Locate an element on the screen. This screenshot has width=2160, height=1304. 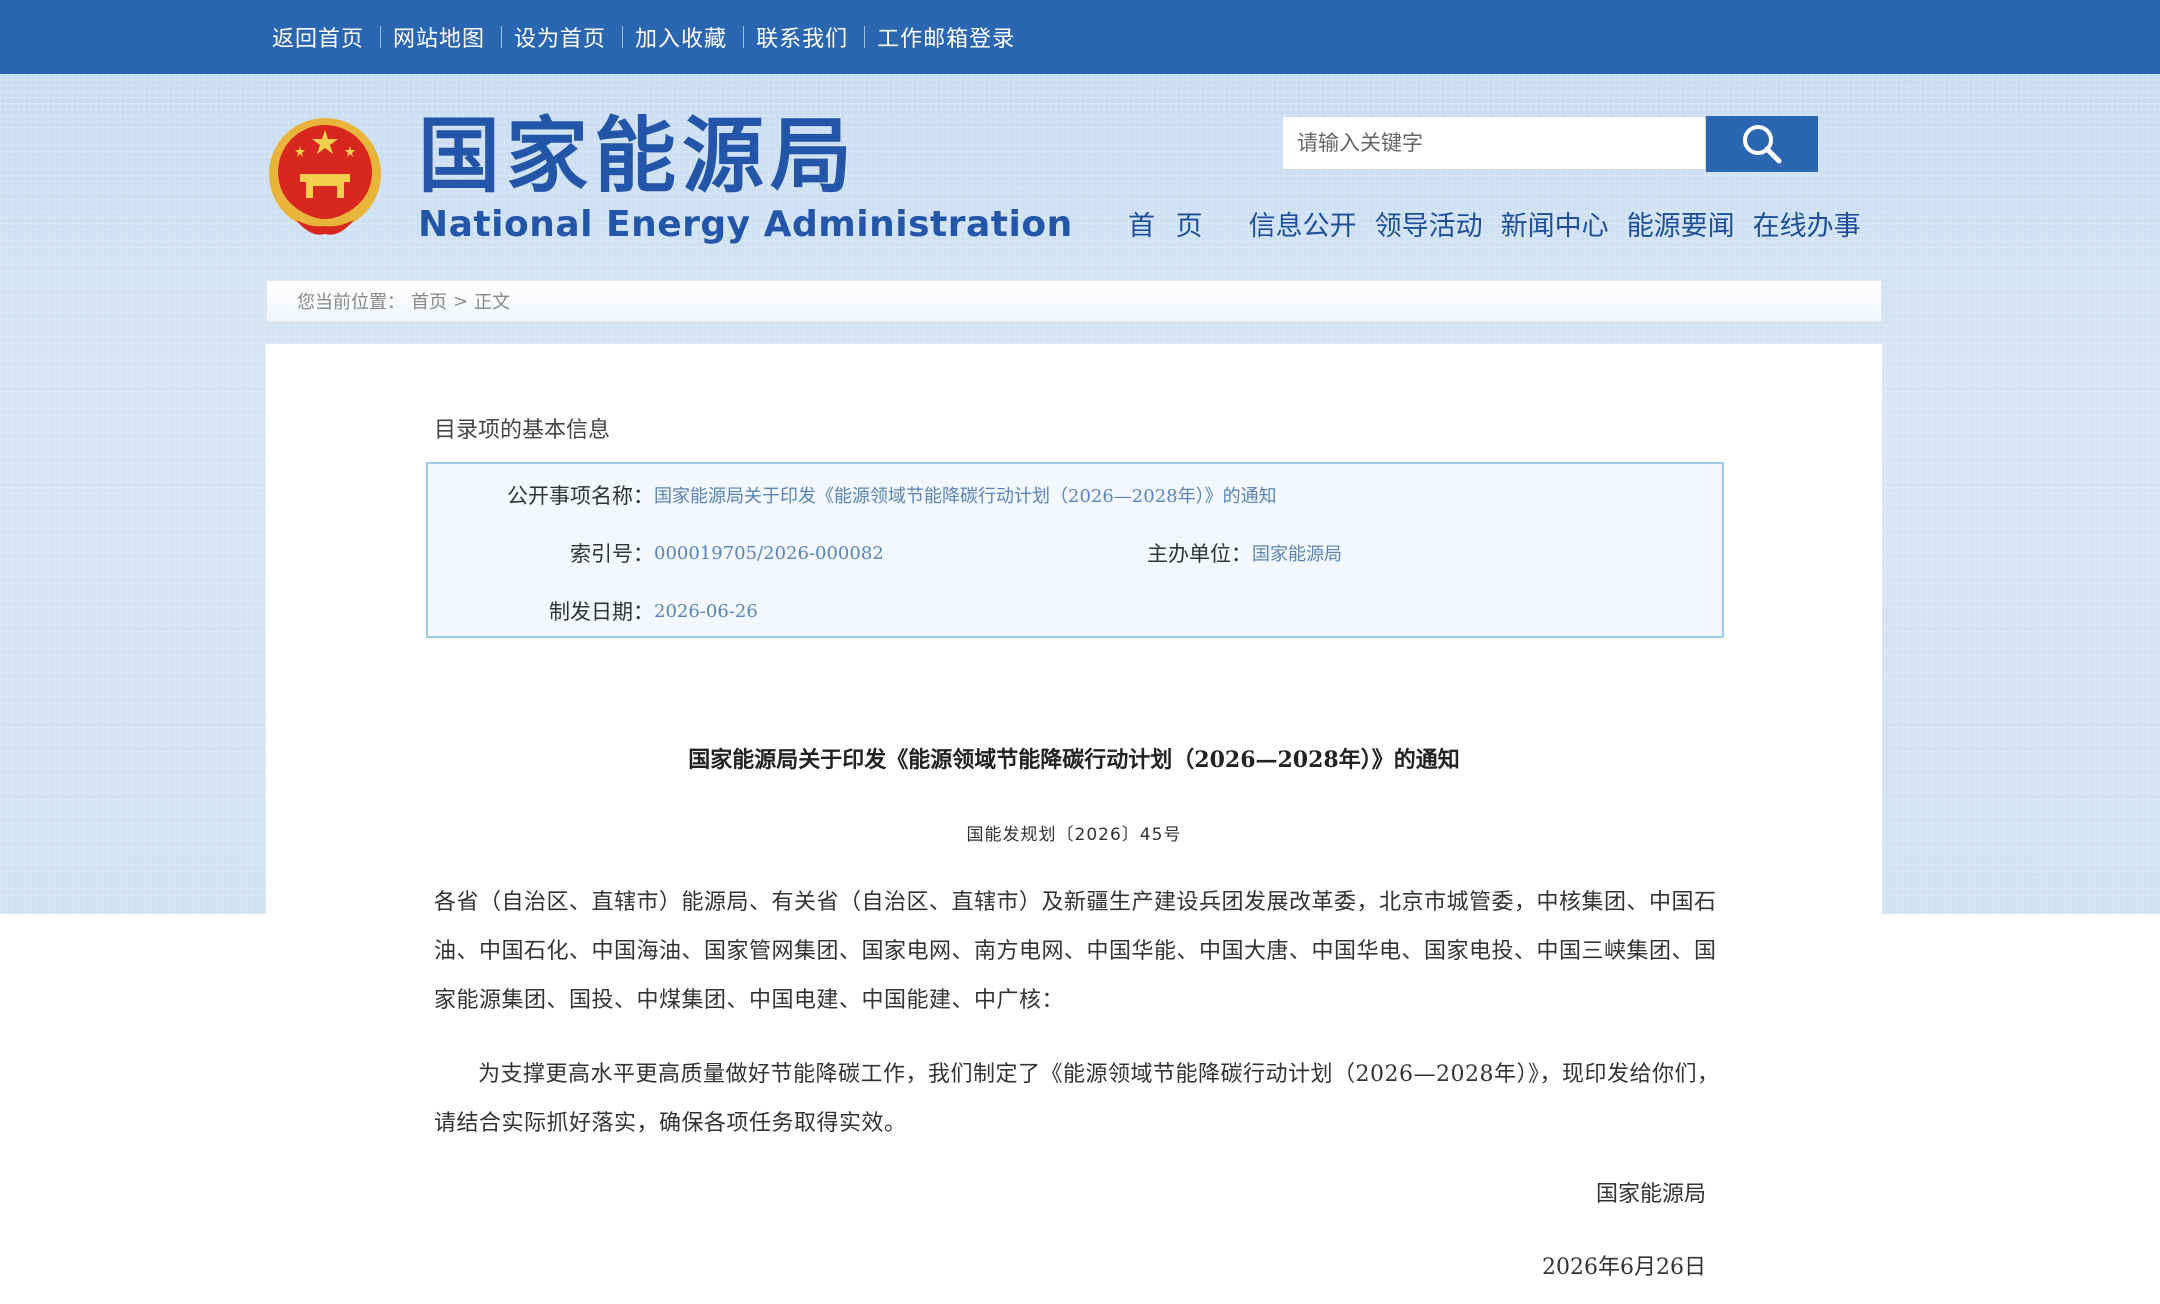
utility-link-set-homepage: 设为首页 is located at coordinates (574, 37).